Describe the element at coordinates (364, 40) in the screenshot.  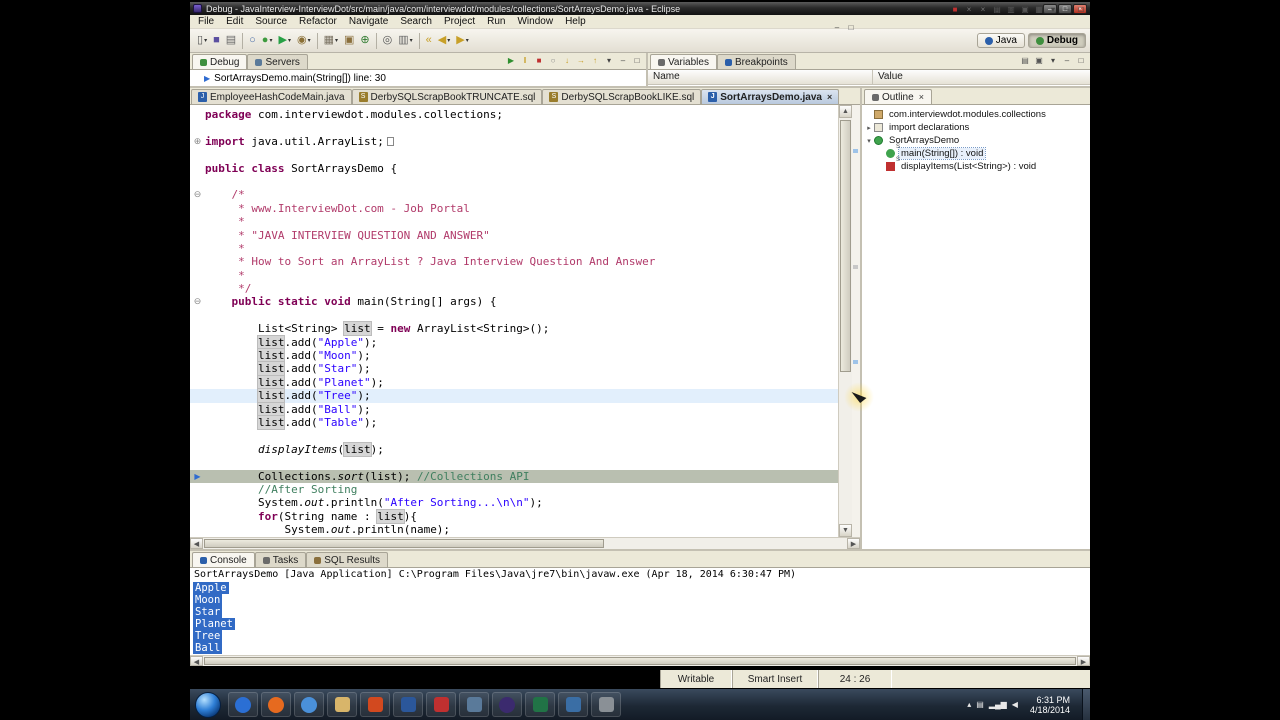
I see `new-class-icon: ⊕` at that location.